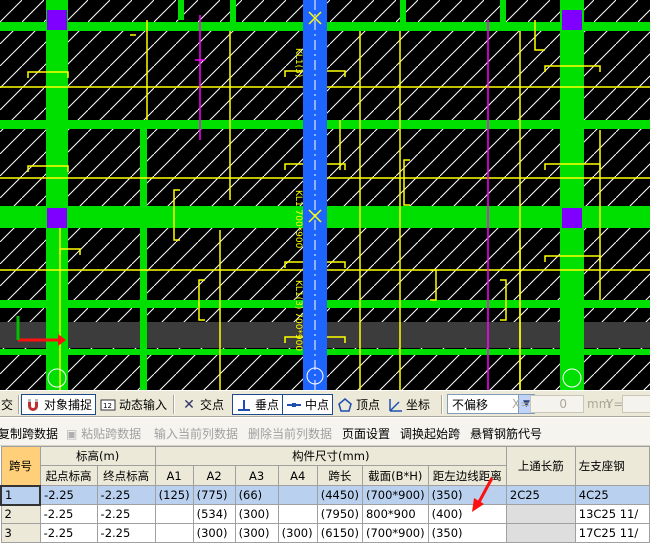 The height and width of the screenshot is (559, 650). What do you see at coordinates (470, 404) in the screenshot?
I see `offset-mode-value: 不偏移` at bounding box center [470, 404].